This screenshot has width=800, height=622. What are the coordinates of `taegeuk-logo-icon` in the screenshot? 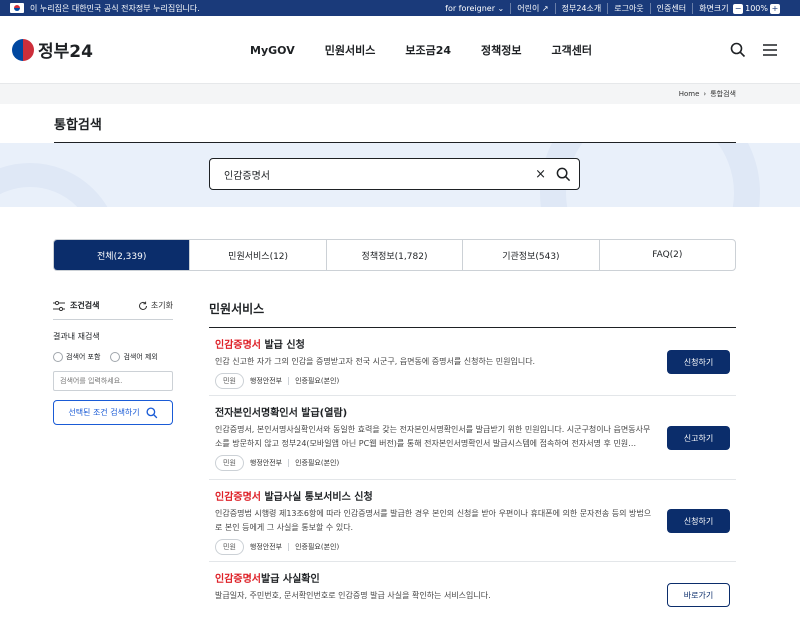 It's located at (23, 49).